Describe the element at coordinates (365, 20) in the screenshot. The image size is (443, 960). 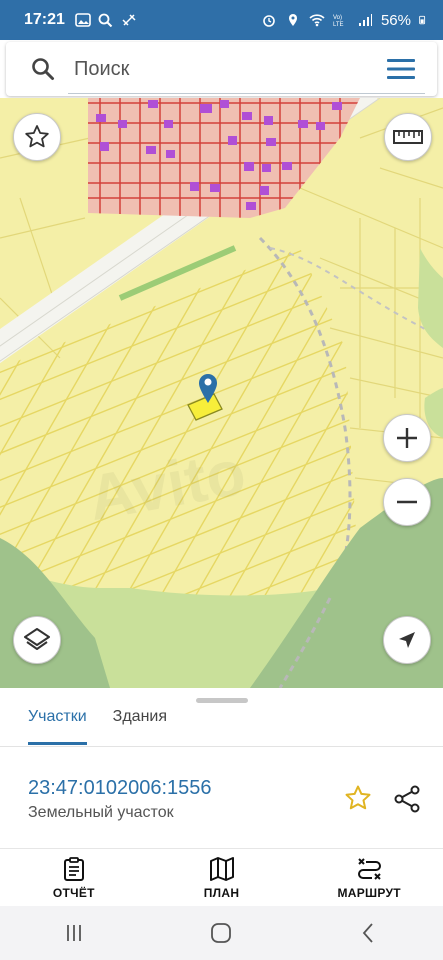
I see `signal-icon` at that location.